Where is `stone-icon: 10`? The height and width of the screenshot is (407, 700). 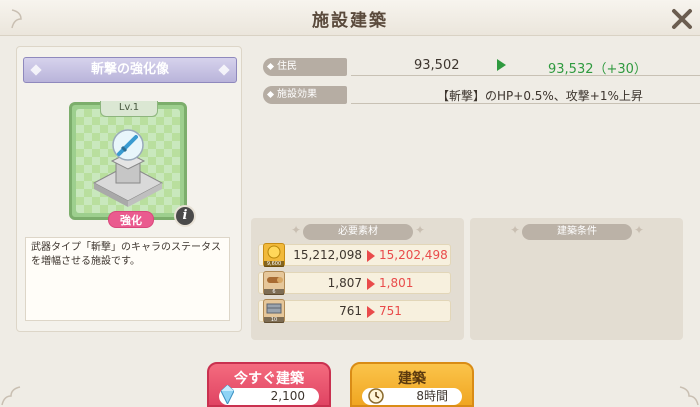
stone-icon: 10 is located at coordinates (274, 311).